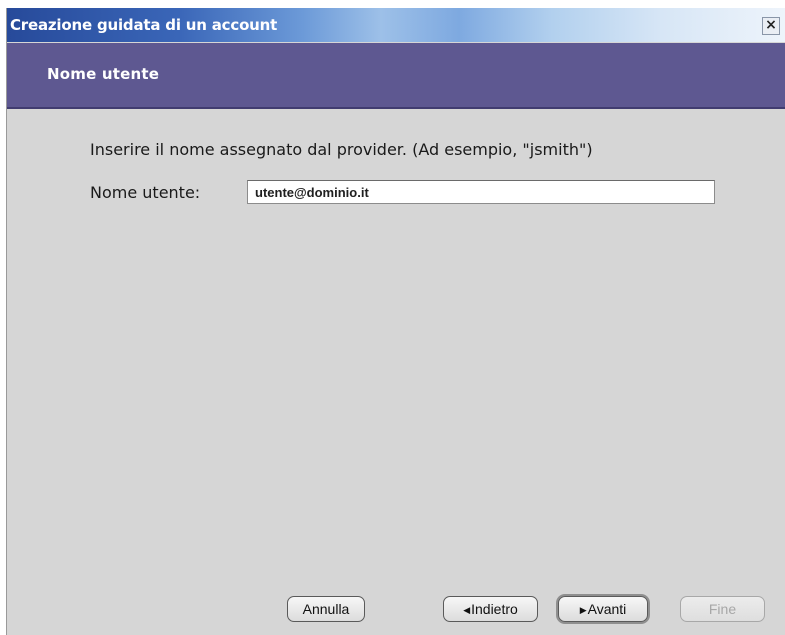  Describe the element at coordinates (583, 610) in the screenshot. I see `right-triangle-icon: ▶` at that location.